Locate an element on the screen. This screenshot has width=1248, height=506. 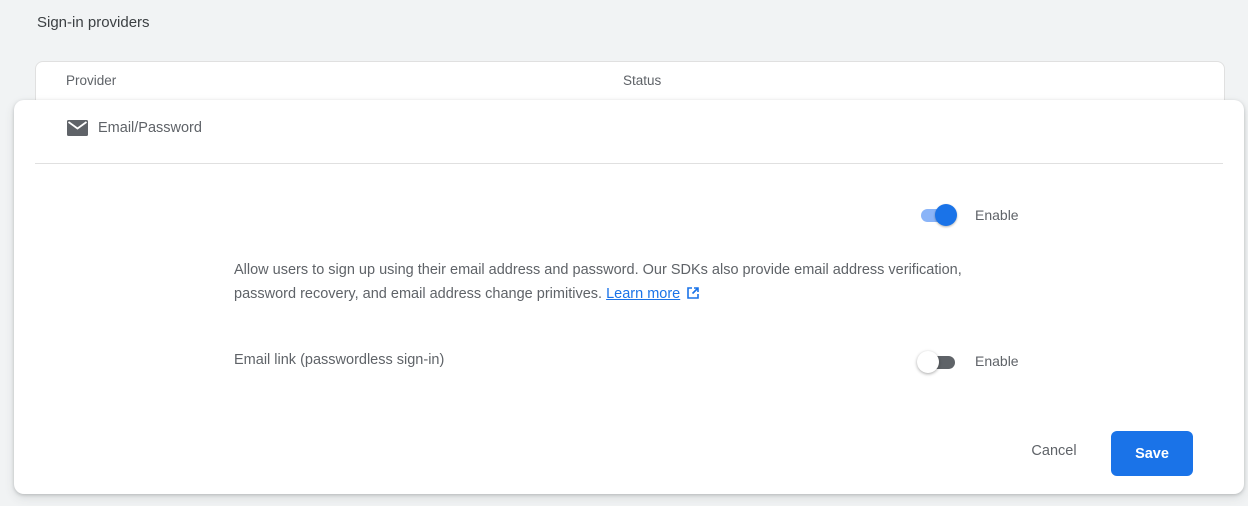
provider-row: Email/Password is located at coordinates (134, 128).